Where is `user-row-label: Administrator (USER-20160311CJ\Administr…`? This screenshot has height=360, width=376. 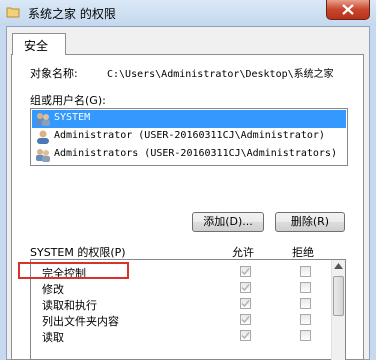 user-row-label: Administrator (USER-20160311CJ\Administr… is located at coordinates (189, 135).